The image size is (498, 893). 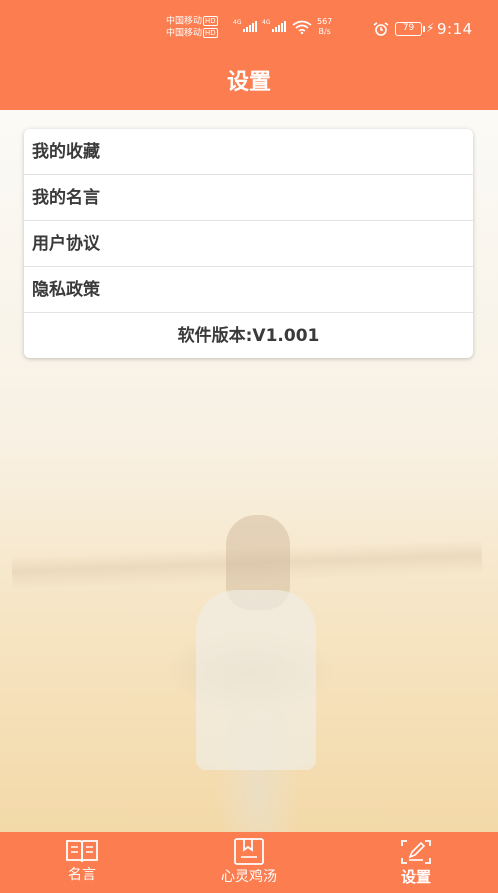 I want to click on wifi-icon, so click(x=302, y=27).